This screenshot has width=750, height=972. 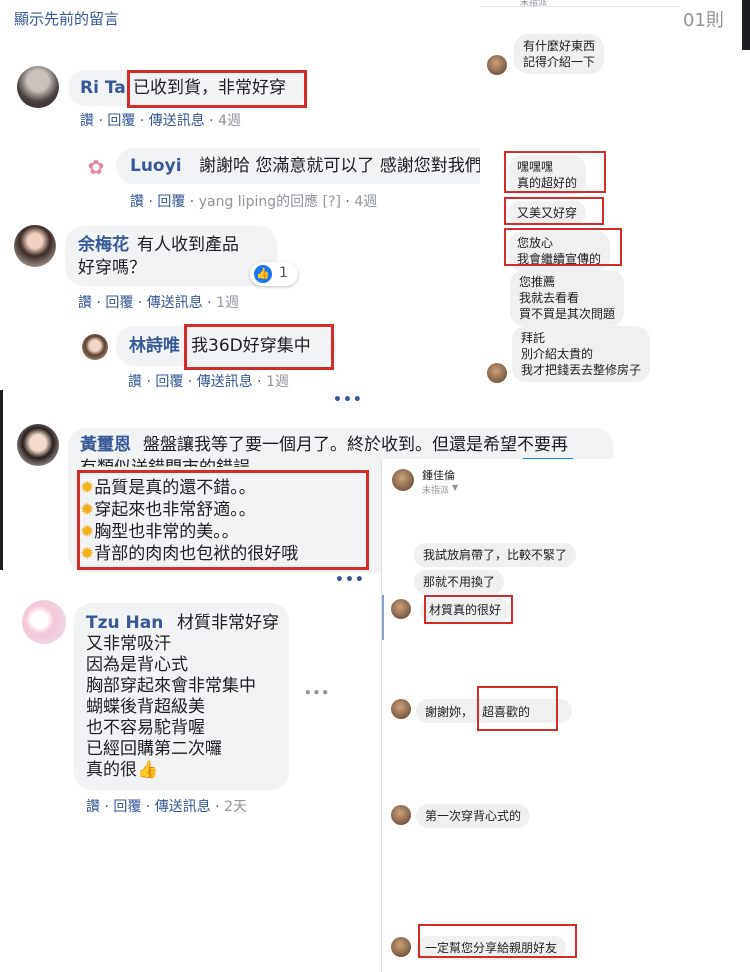 What do you see at coordinates (228, 623) in the screenshot?
I see `comment-text: 材質非常好穿` at bounding box center [228, 623].